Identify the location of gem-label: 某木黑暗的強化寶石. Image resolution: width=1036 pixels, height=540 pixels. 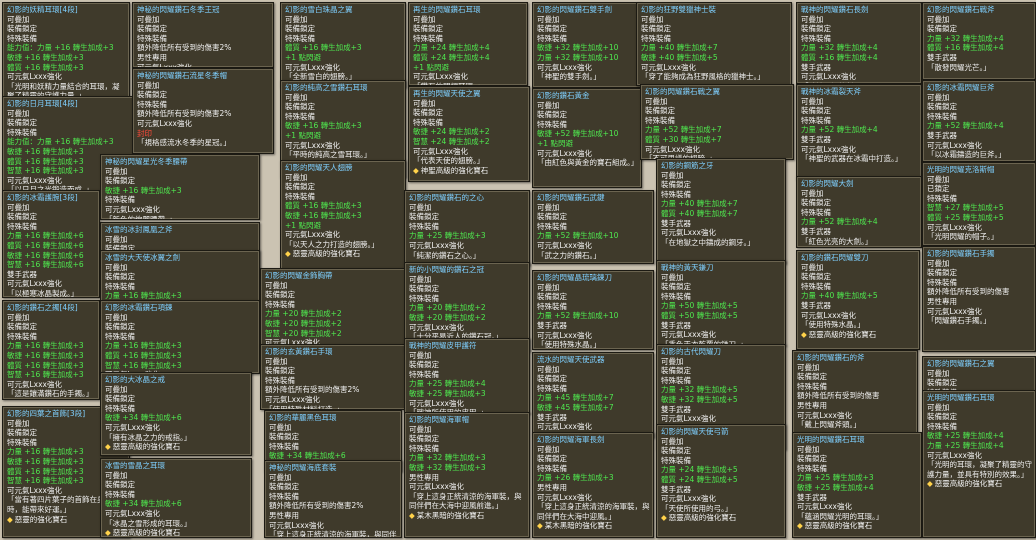
(450, 515).